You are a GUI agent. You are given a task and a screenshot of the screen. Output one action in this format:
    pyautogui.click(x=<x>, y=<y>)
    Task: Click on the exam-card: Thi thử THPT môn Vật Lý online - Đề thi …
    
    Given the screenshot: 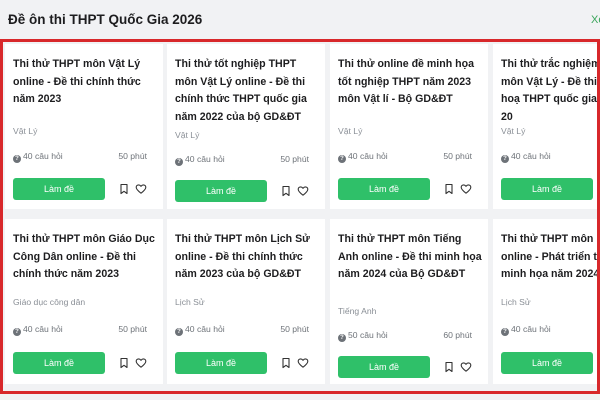 What is the action you would take?
    pyautogui.click(x=84, y=126)
    